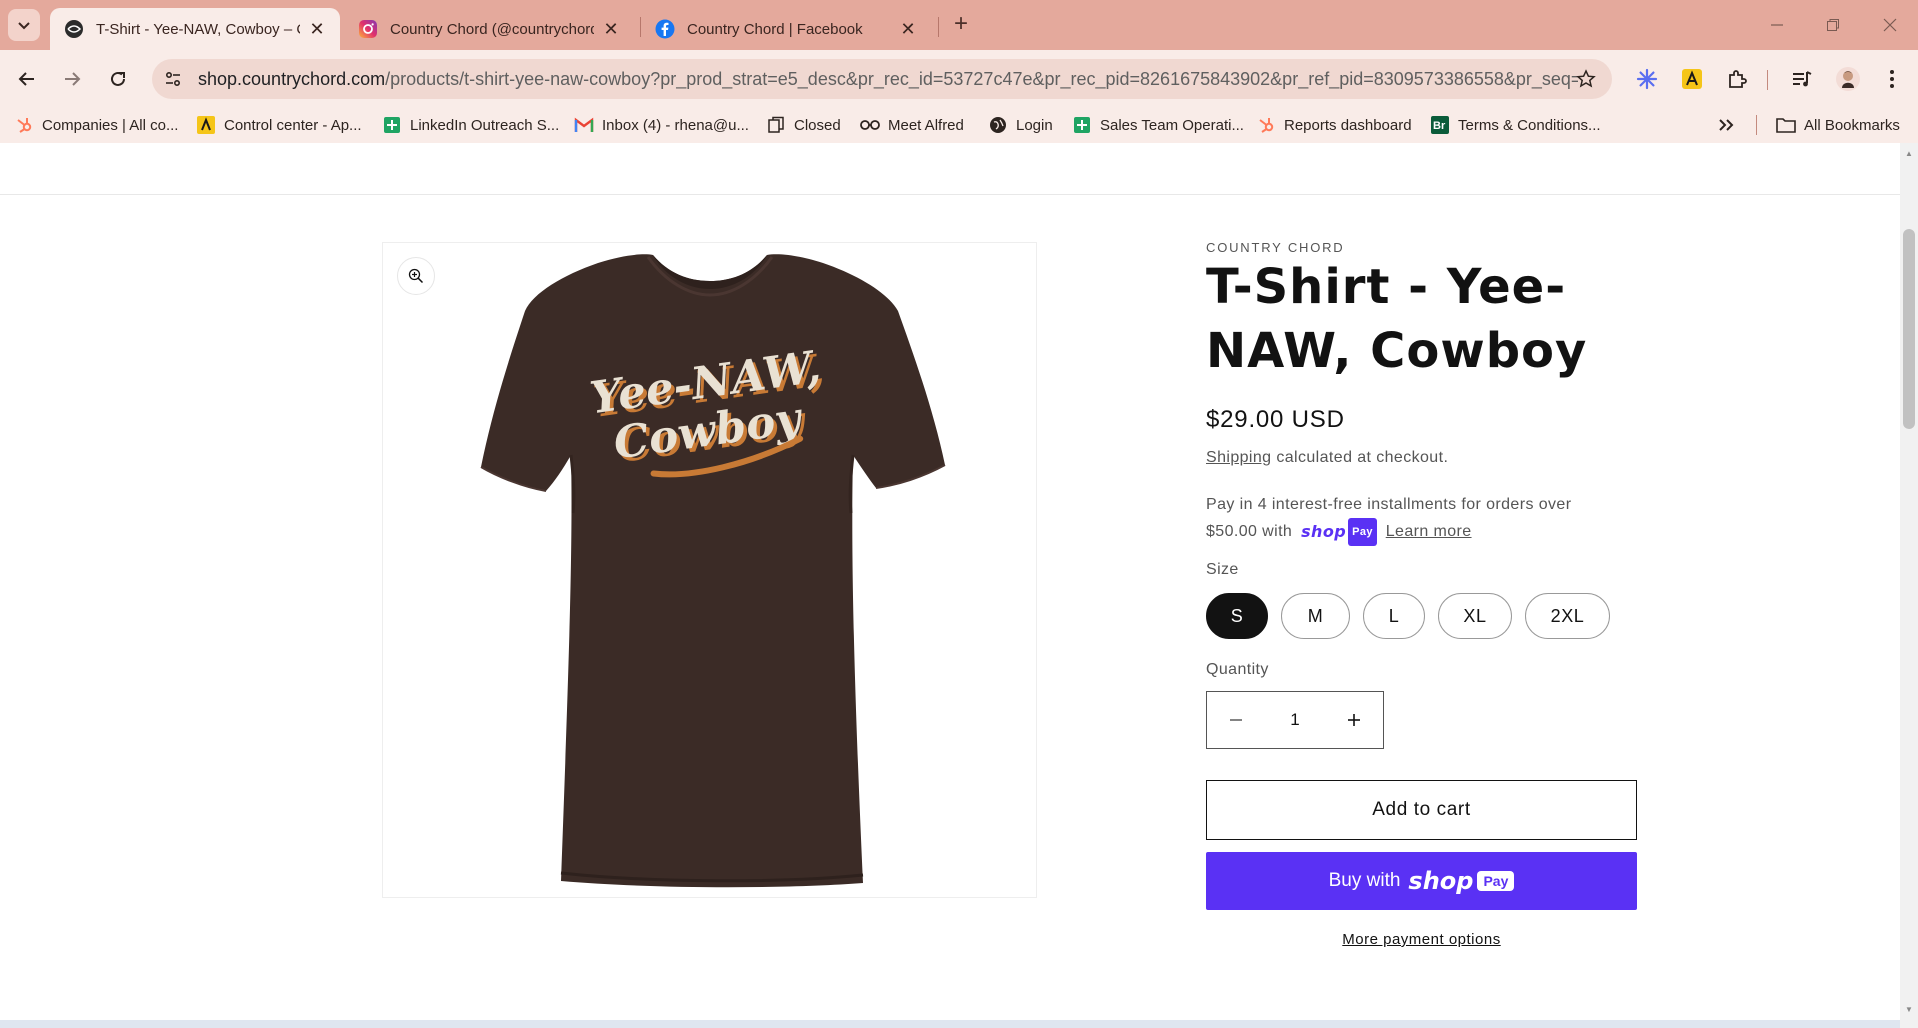 This screenshot has width=1918, height=1028. Describe the element at coordinates (292, 78) in the screenshot. I see `url-domain: shop.countrychord.com` at that location.